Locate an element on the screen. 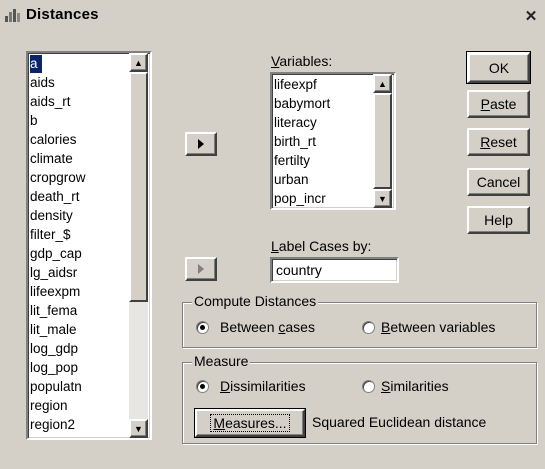 The height and width of the screenshot is (469, 545). list-item: b is located at coordinates (34, 121).